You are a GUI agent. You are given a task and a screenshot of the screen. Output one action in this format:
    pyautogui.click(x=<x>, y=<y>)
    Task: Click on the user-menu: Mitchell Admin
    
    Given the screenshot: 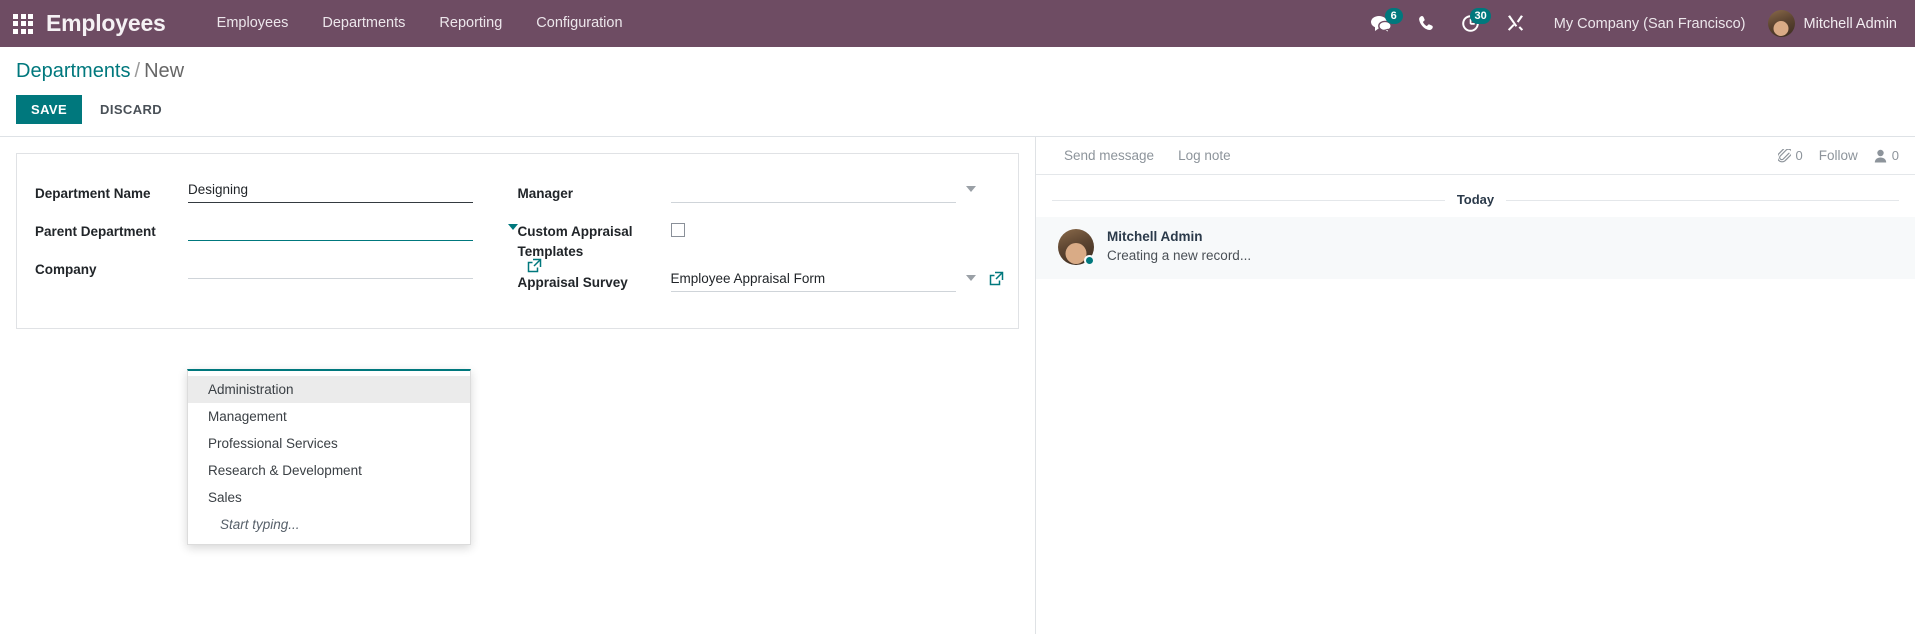 What is the action you would take?
    pyautogui.click(x=1838, y=23)
    